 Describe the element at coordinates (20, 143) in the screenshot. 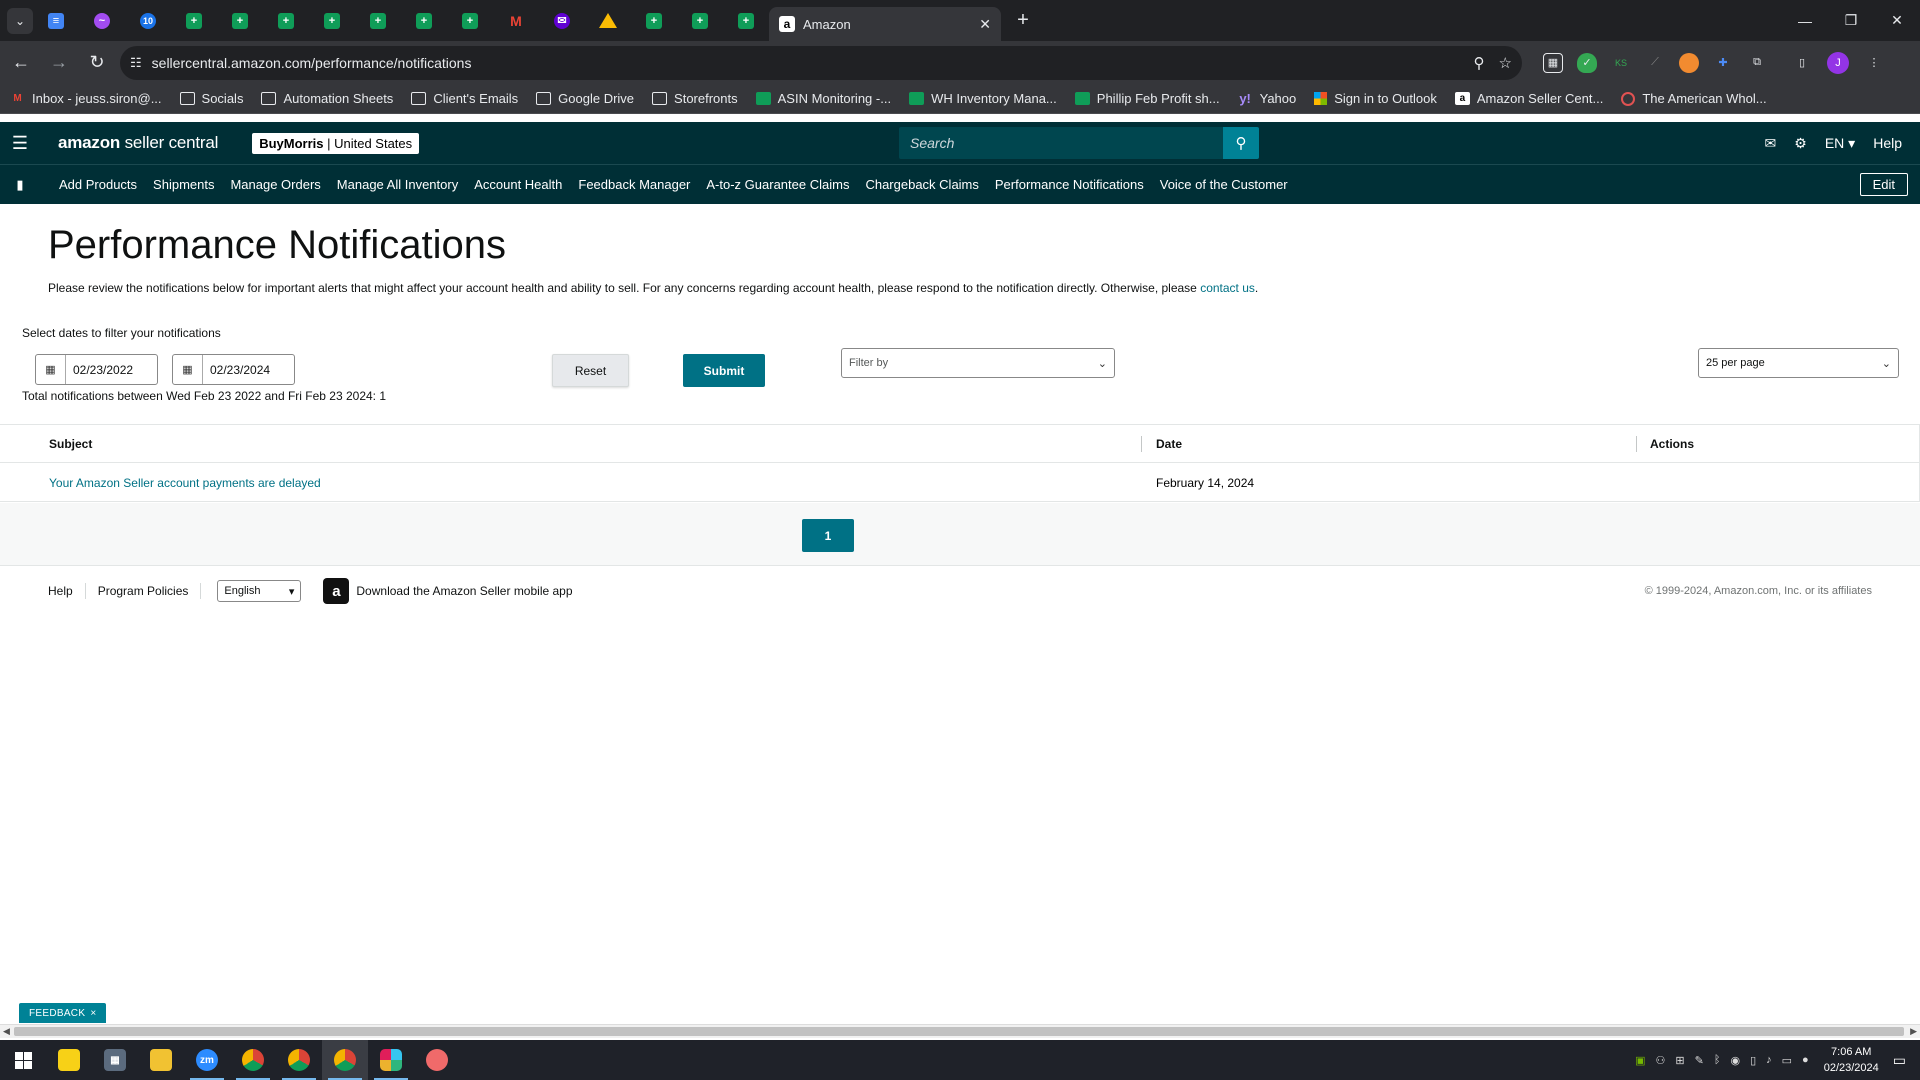

I see `hamburger-menu-icon: ☰` at that location.